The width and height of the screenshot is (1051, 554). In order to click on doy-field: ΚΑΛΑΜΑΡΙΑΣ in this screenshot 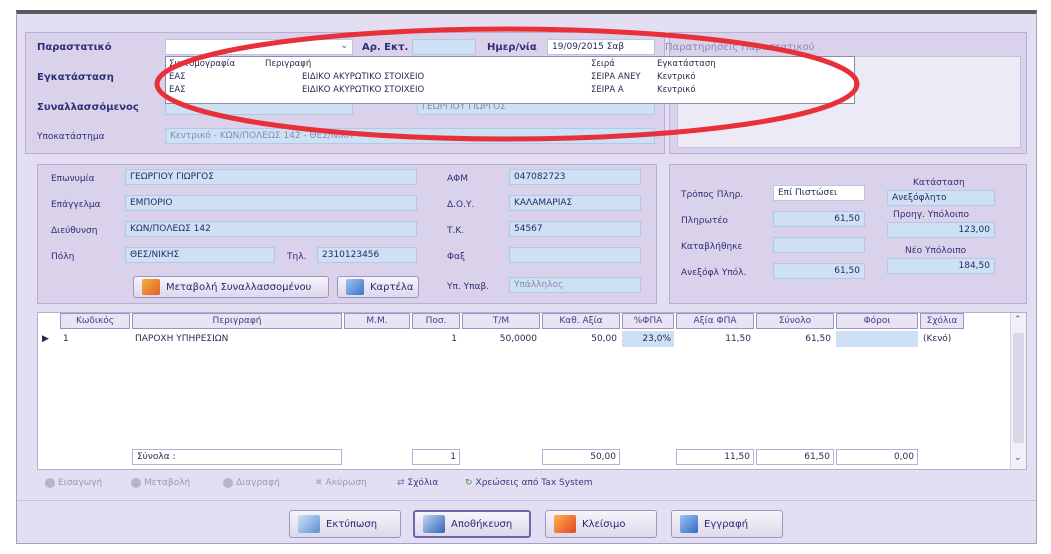, I will do `click(575, 203)`.